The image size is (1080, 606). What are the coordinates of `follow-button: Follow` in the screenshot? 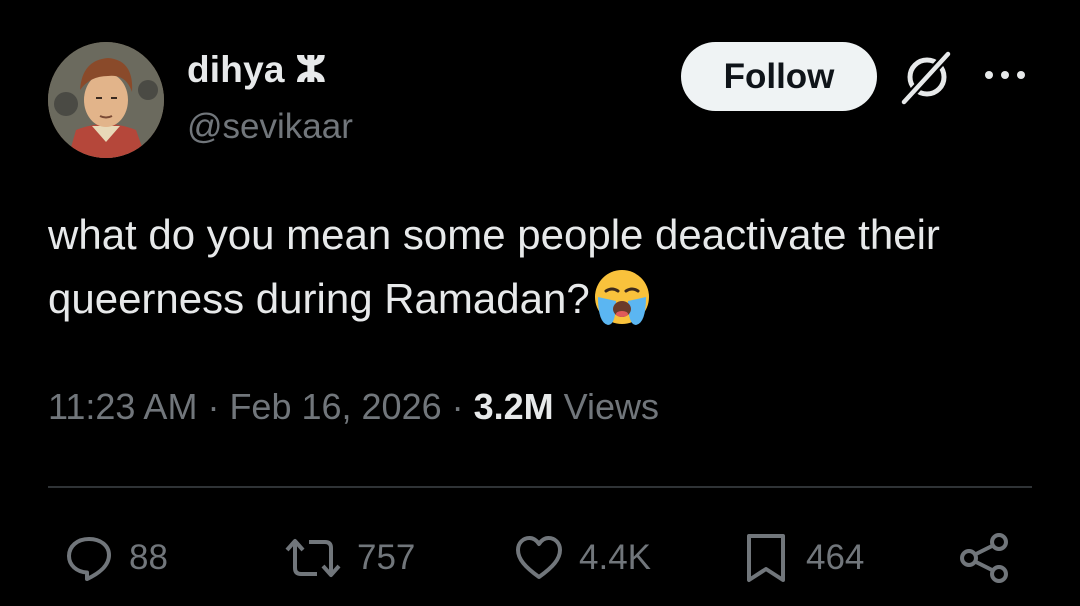 It's located at (779, 76).